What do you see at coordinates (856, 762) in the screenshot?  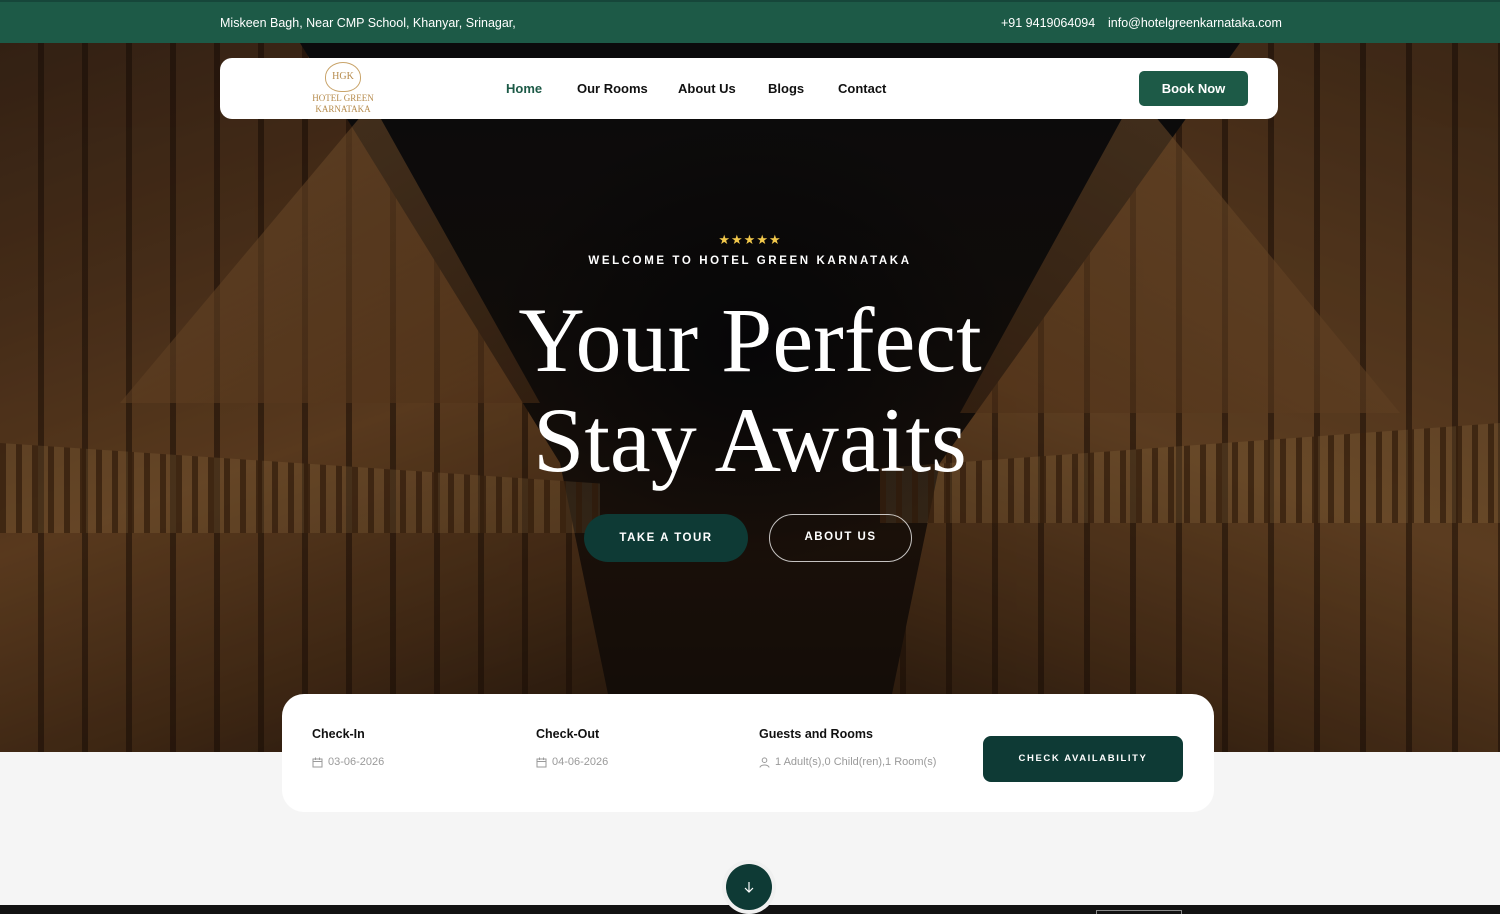 I see `guests-value: 1 Adult(s),0 Child(ren),1 Room(s)` at bounding box center [856, 762].